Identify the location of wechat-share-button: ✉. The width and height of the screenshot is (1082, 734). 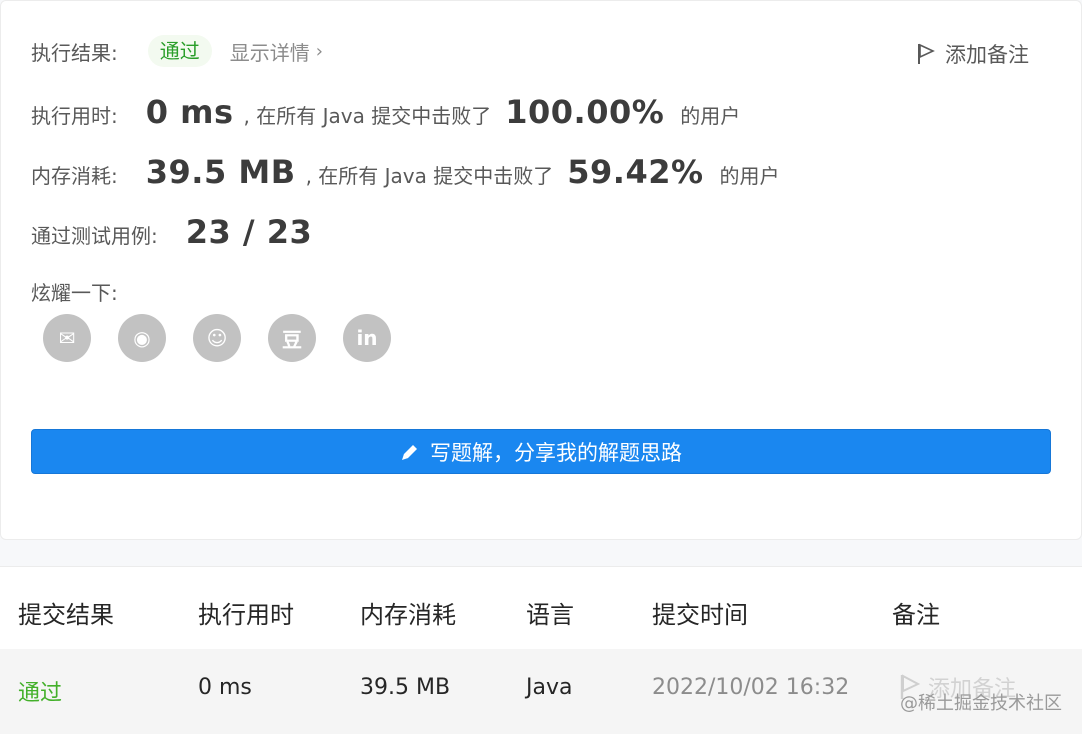
(67, 338).